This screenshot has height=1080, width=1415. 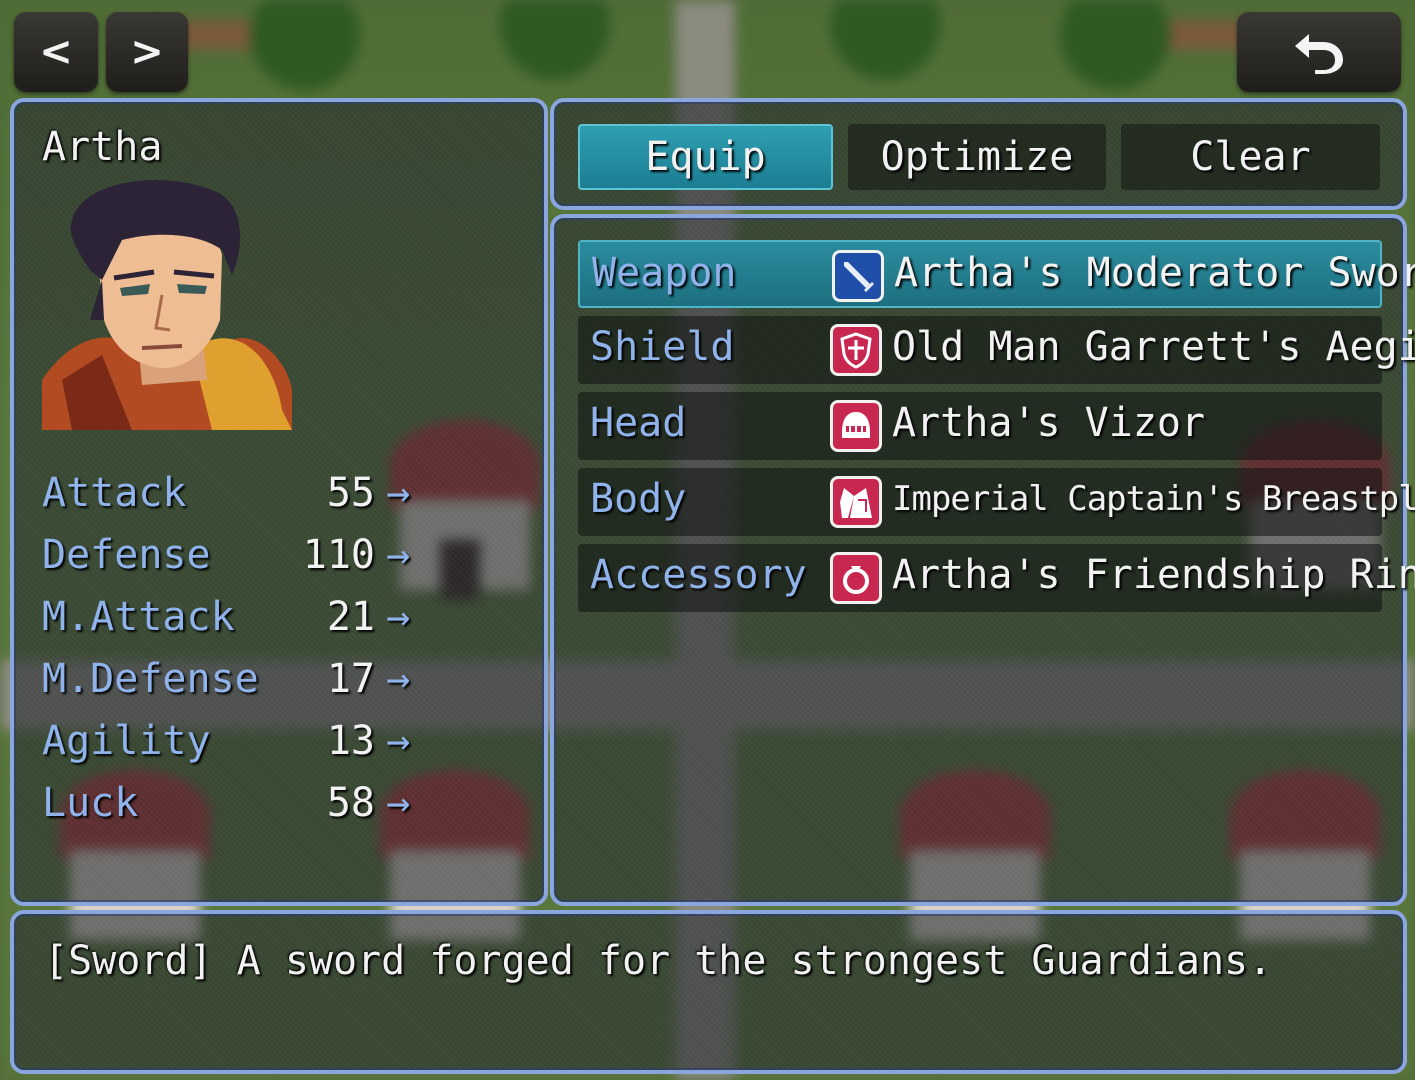 What do you see at coordinates (664, 273) in the screenshot?
I see `slot-label: Weapon` at bounding box center [664, 273].